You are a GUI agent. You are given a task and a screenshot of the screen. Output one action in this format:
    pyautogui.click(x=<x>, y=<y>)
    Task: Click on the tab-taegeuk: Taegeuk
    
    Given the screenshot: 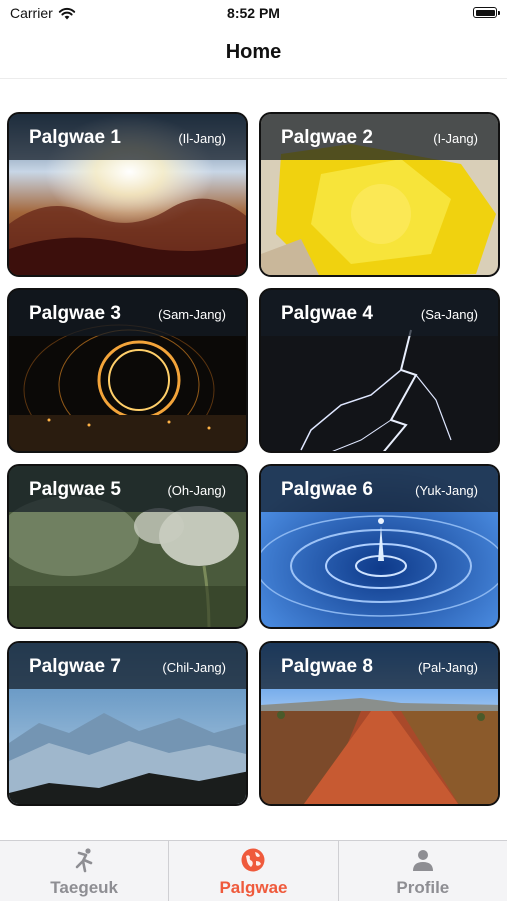 What is the action you would take?
    pyautogui.click(x=85, y=871)
    